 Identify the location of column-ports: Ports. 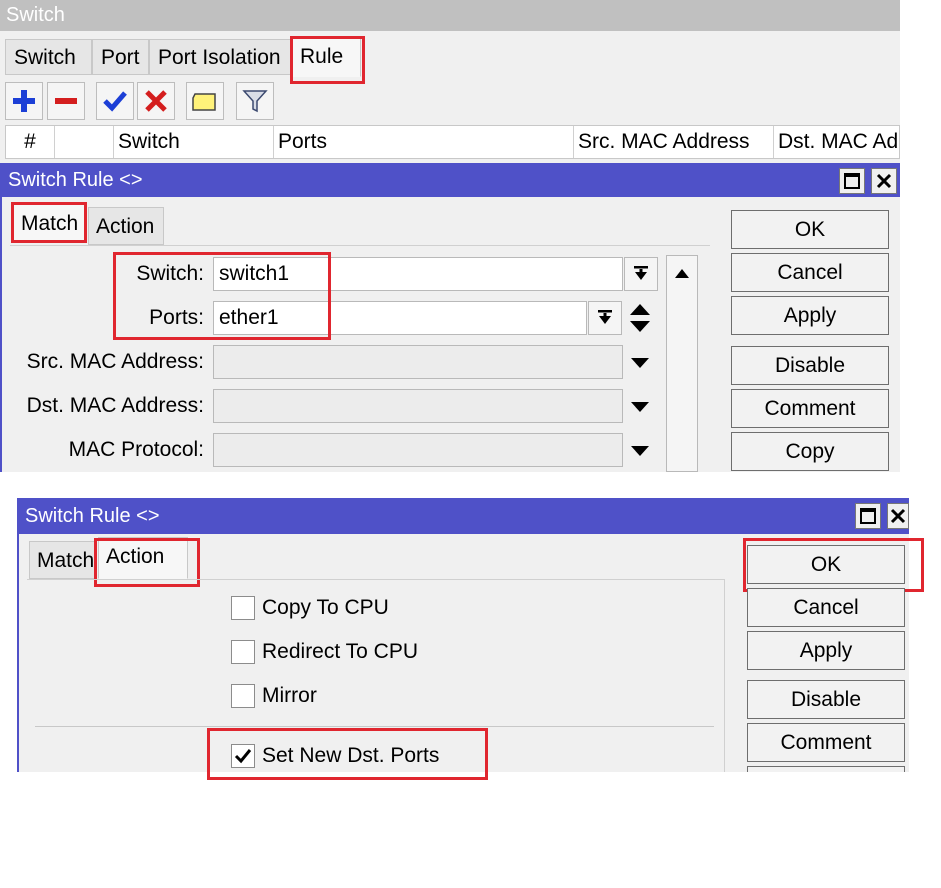
(424, 142).